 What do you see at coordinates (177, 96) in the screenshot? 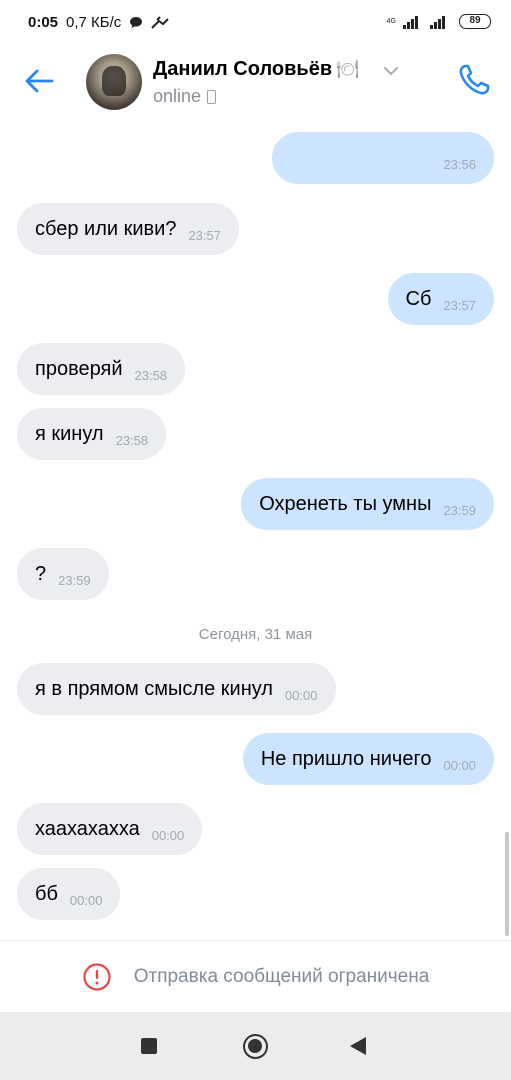
I see `online-status: online` at bounding box center [177, 96].